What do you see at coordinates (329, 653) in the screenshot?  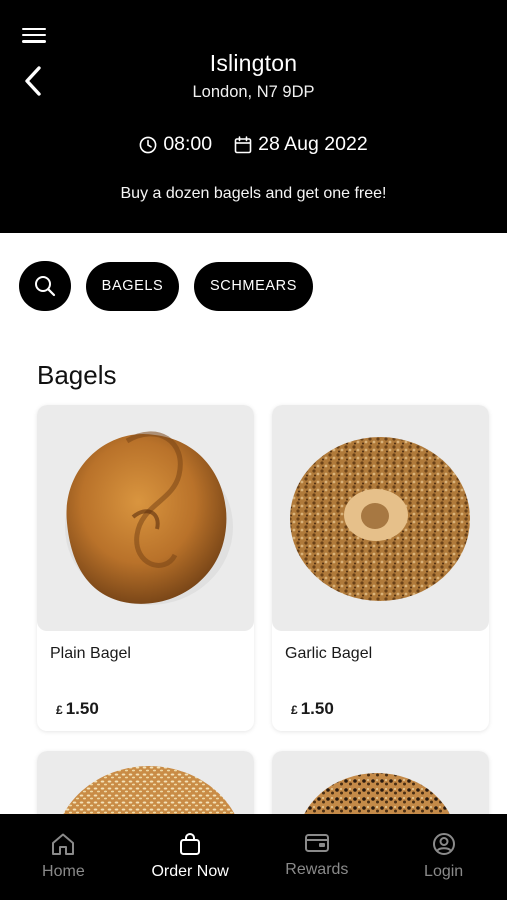 I see `product-name: Garlic Bagel` at bounding box center [329, 653].